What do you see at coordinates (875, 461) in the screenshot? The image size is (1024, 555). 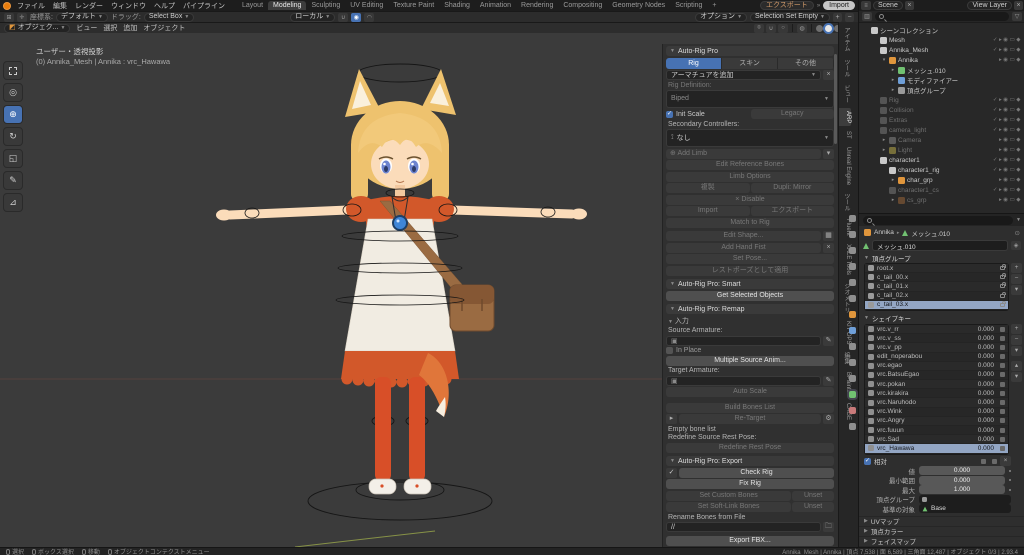 I see `relative-checkbox: 相対` at bounding box center [875, 461].